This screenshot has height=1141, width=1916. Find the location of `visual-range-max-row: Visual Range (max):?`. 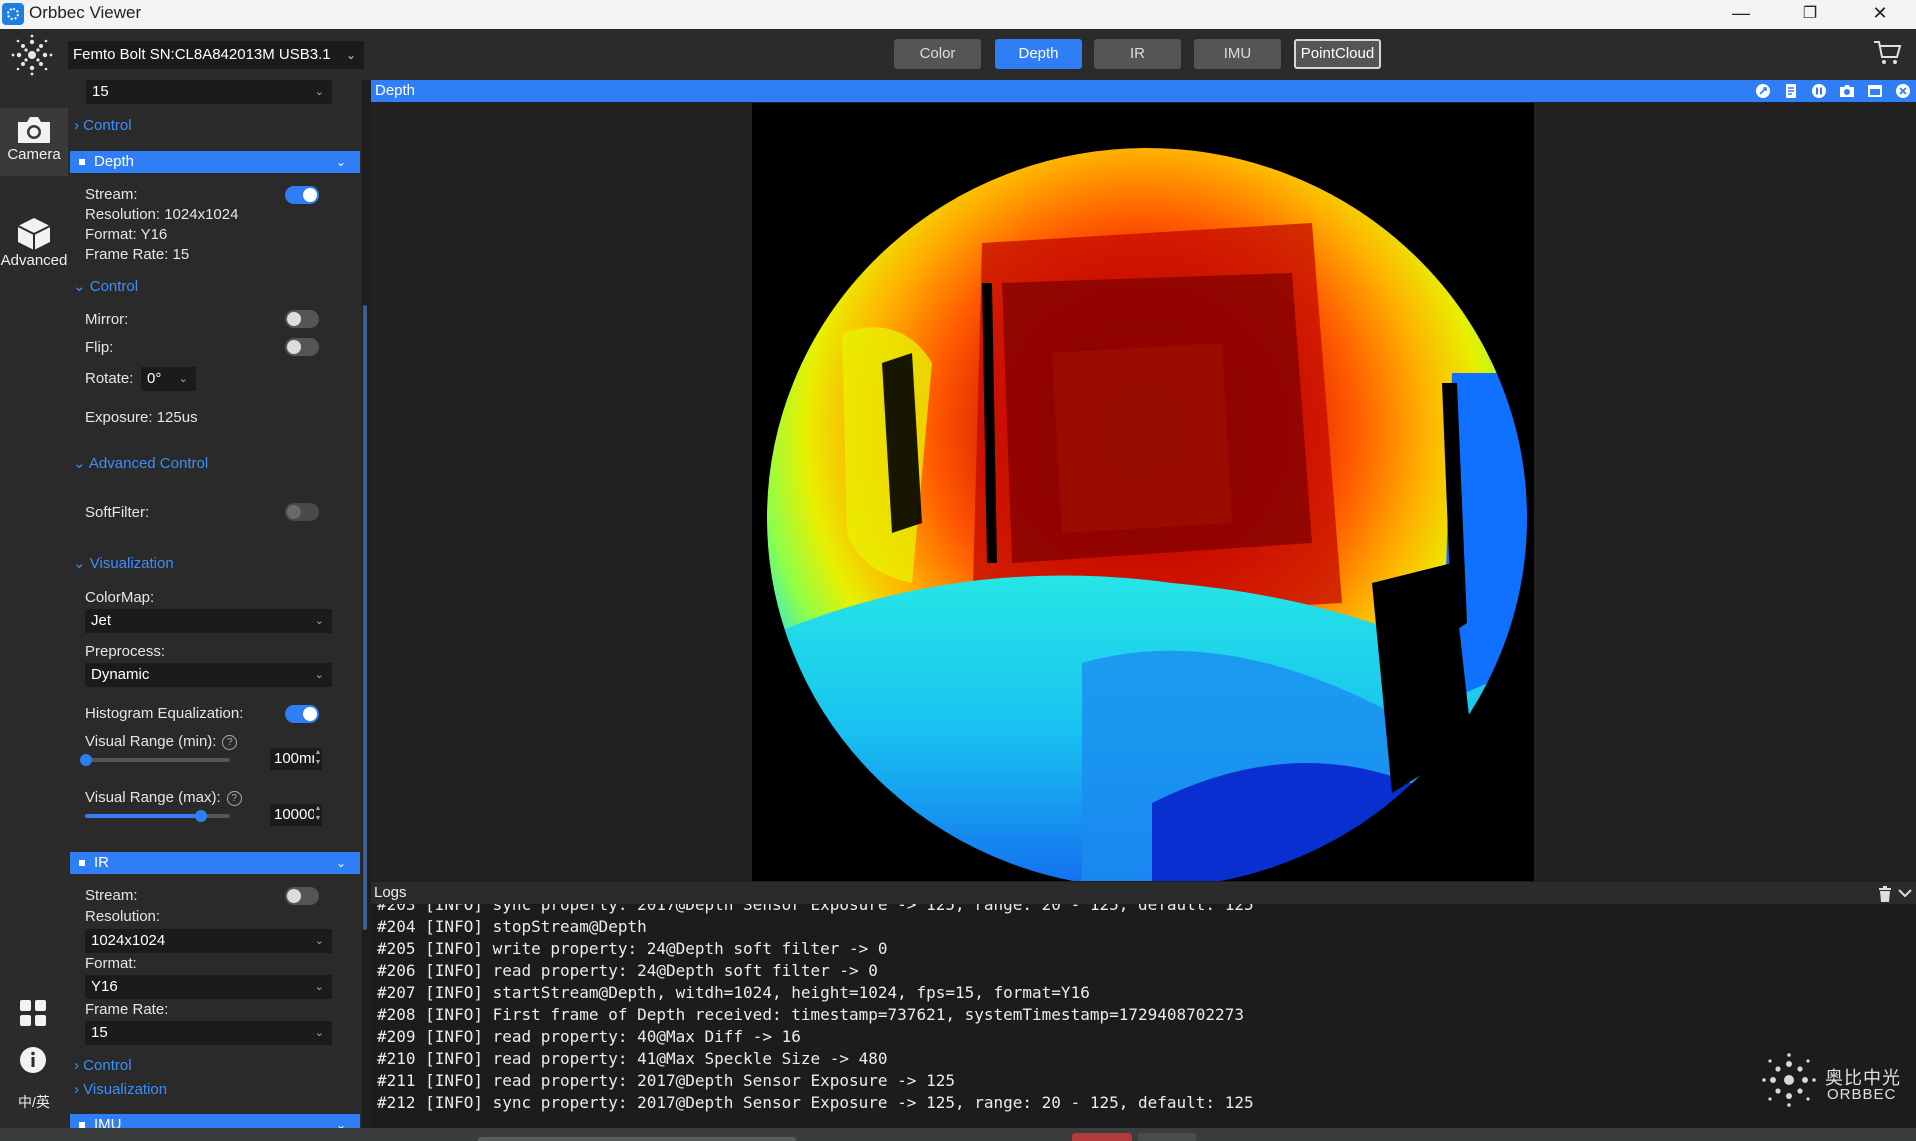

visual-range-max-row: Visual Range (max):? is located at coordinates (163, 797).